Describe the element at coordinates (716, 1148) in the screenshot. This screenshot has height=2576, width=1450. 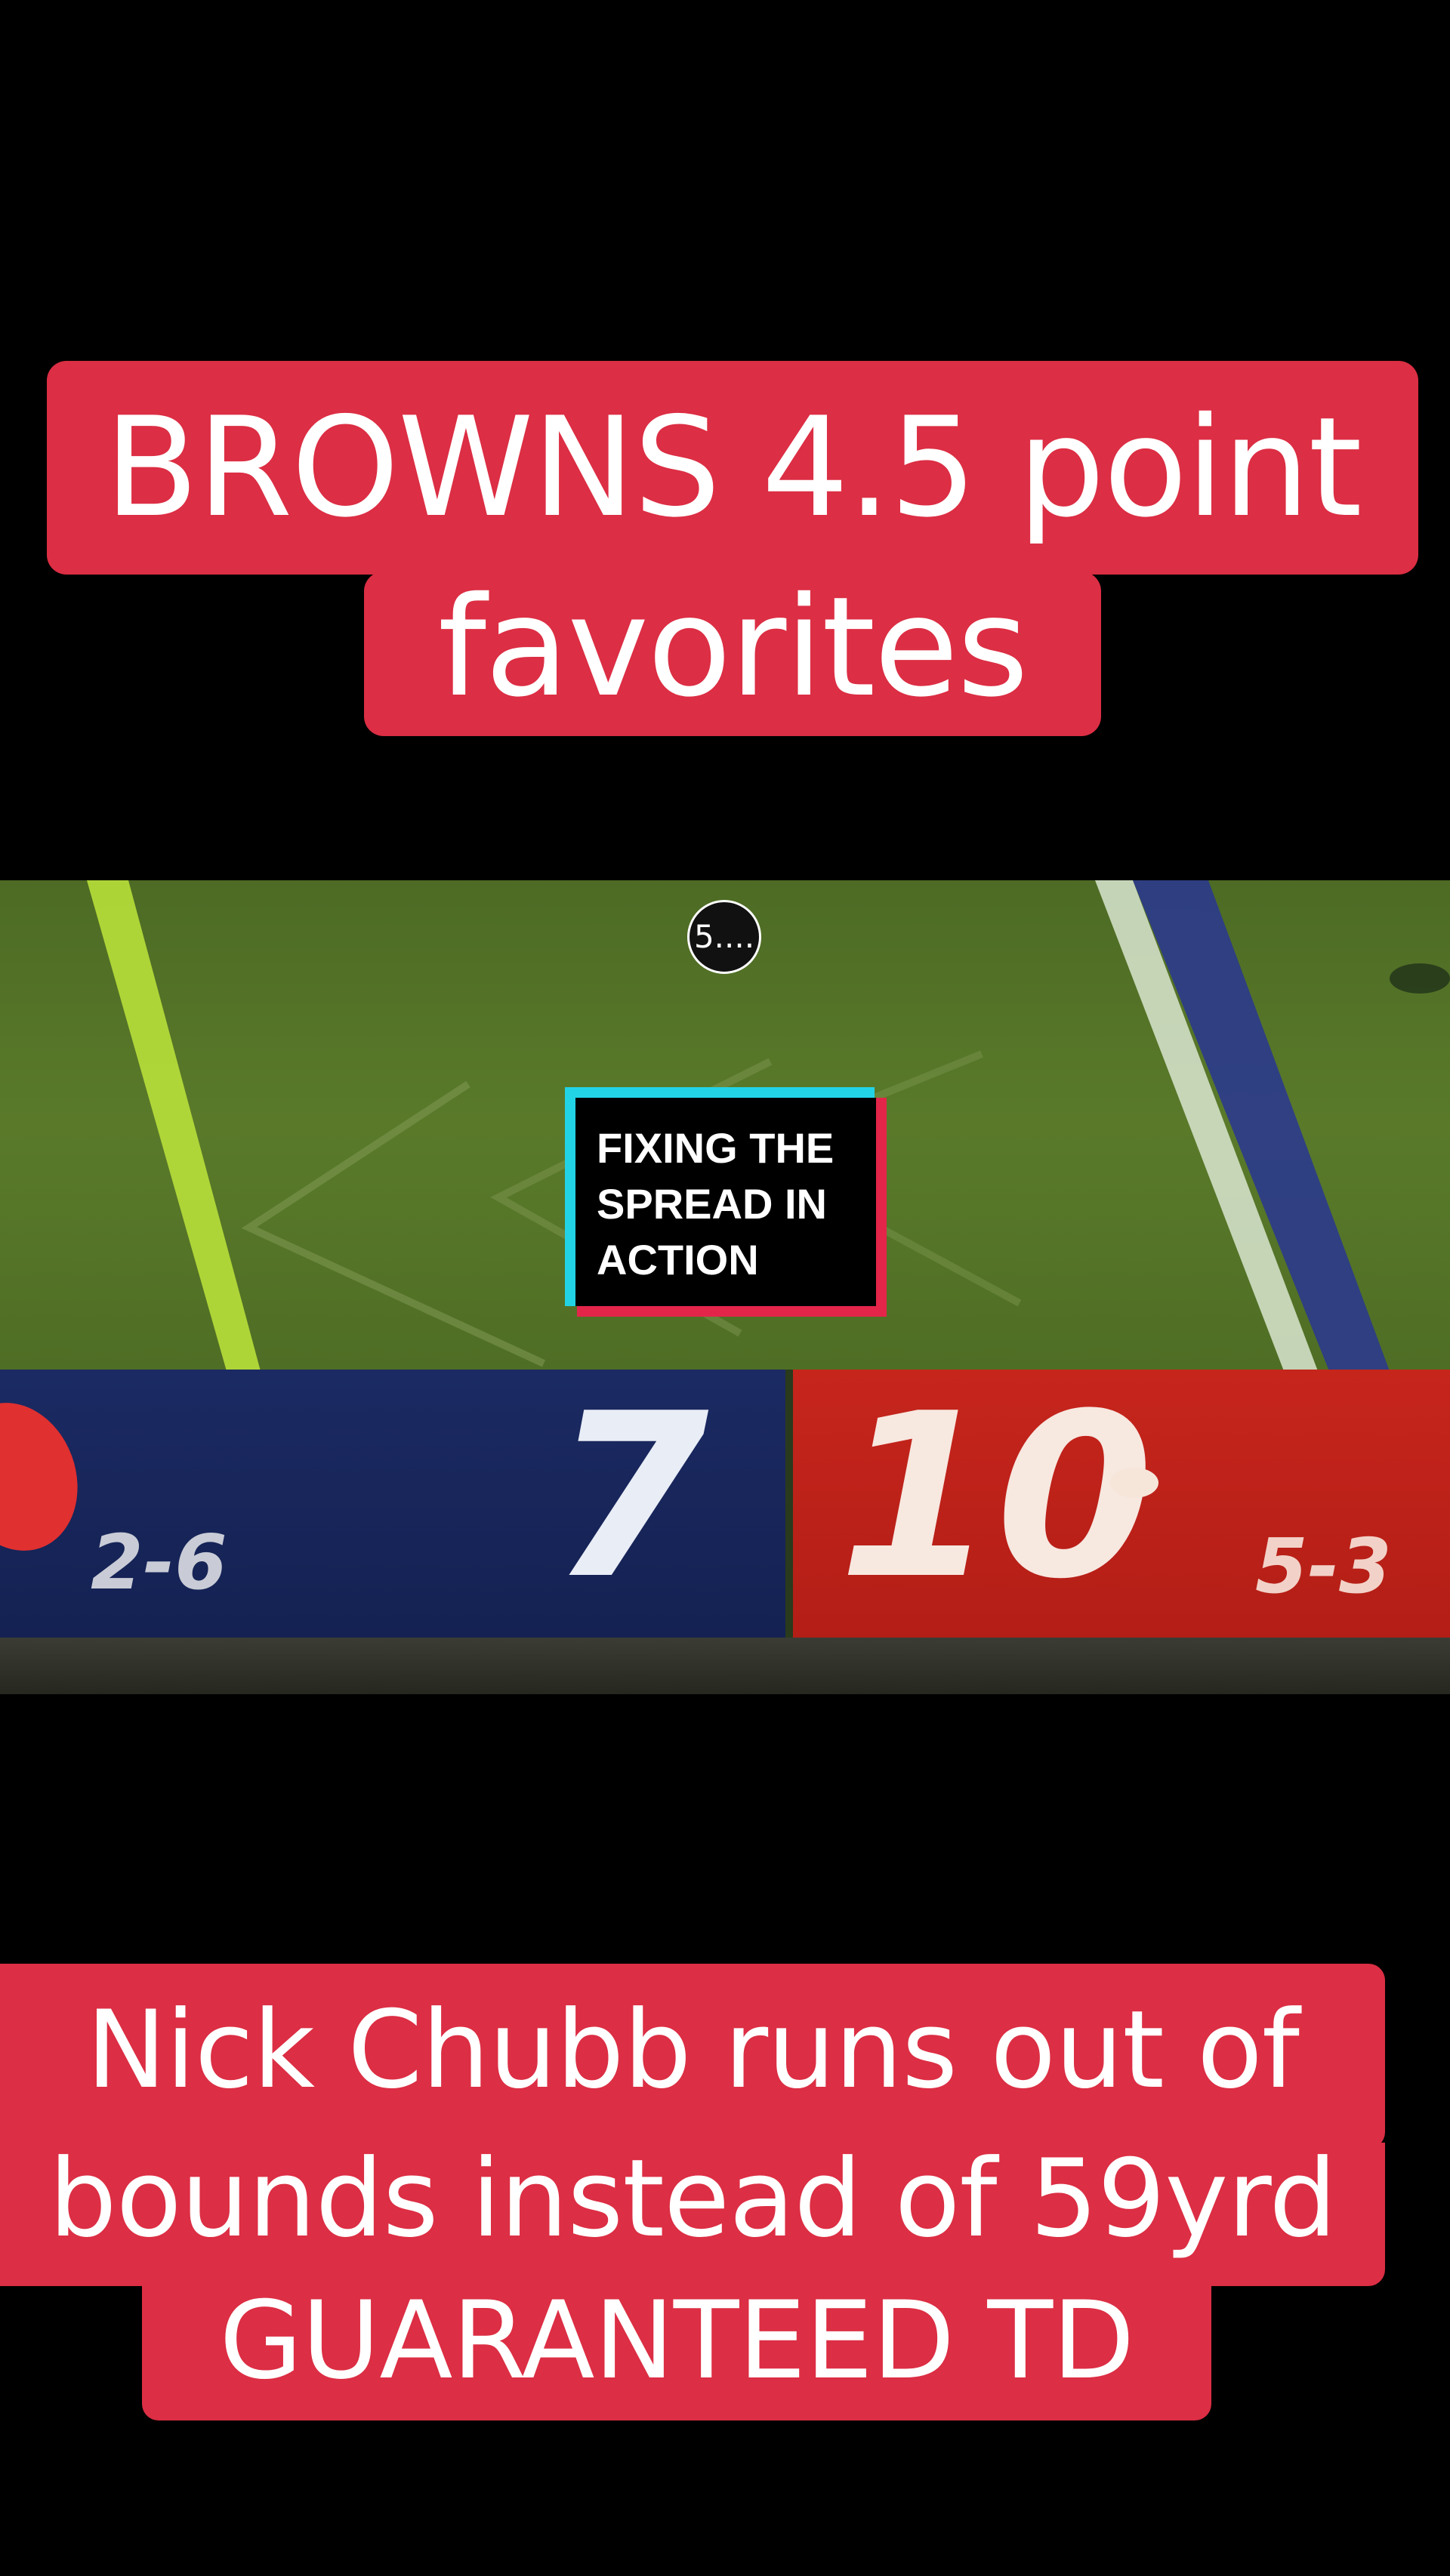
I see `title-card-line-1: FIXING THE` at that location.